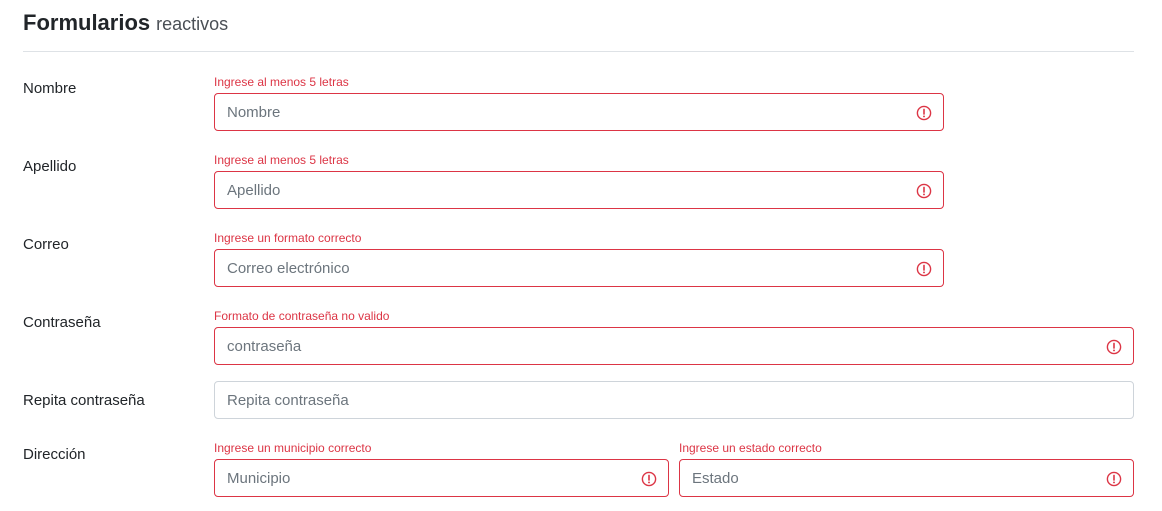 The height and width of the screenshot is (511, 1162). I want to click on repita-contrasena-field, so click(674, 400).